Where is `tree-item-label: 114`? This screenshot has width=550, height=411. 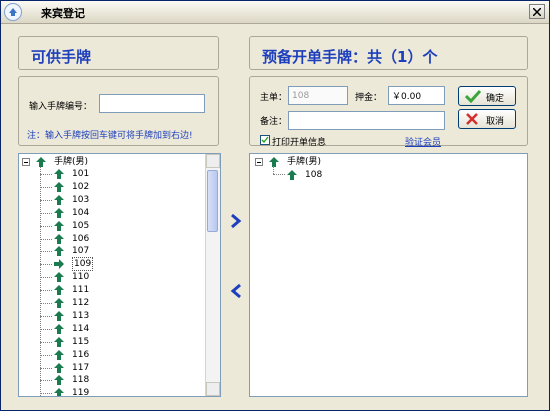
tree-item-label: 114 is located at coordinates (81, 328).